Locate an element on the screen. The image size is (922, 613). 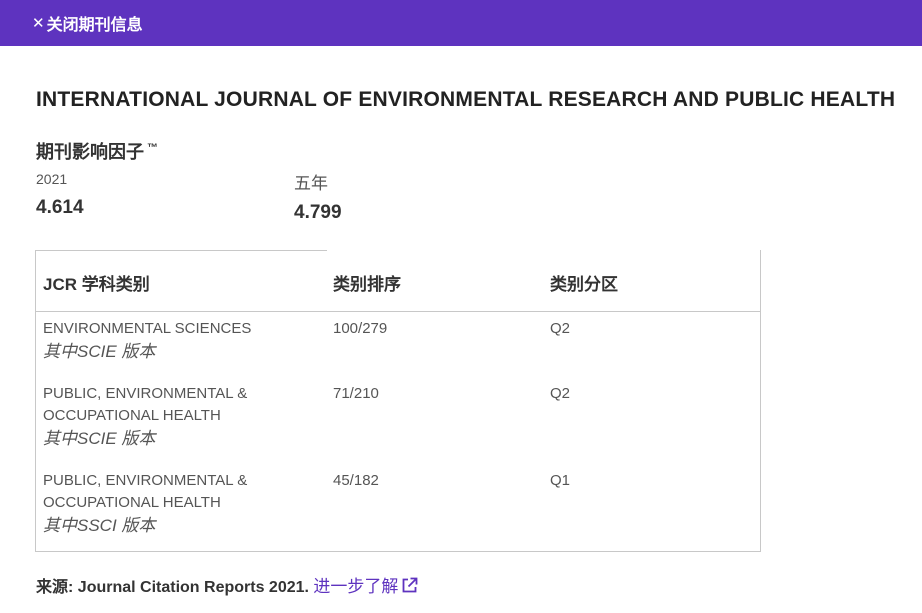
source-label: 来源: is located at coordinates (55, 587).